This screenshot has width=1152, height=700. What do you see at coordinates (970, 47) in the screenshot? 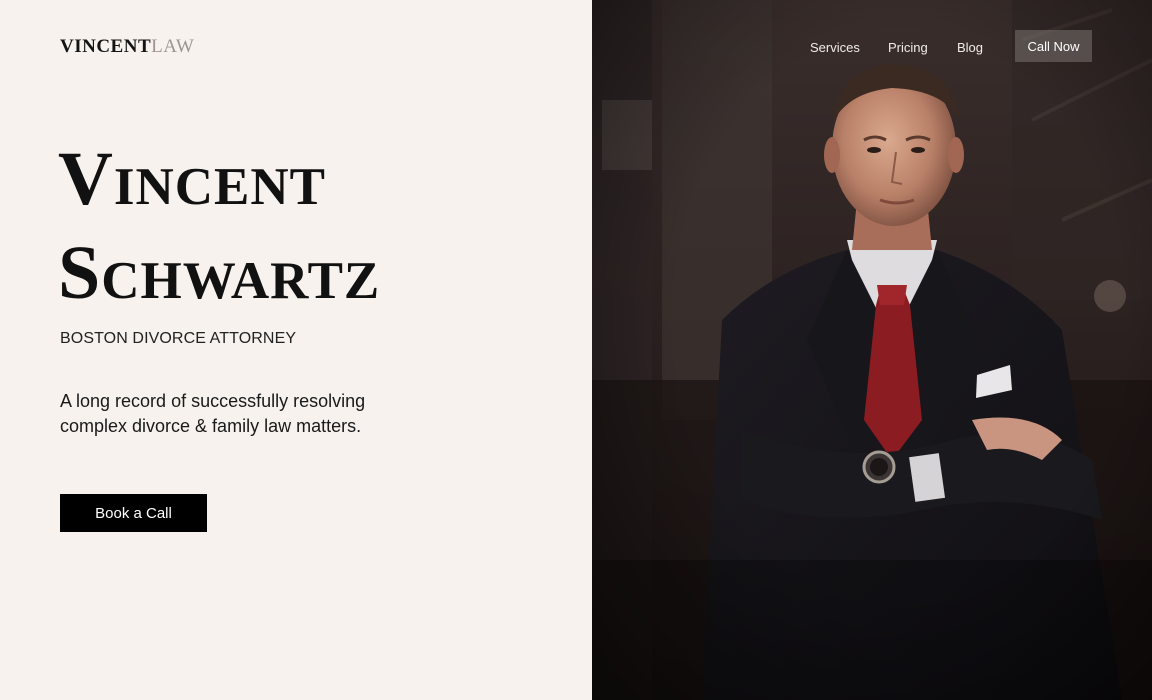
I see `nav-link-blog: Blog` at bounding box center [970, 47].